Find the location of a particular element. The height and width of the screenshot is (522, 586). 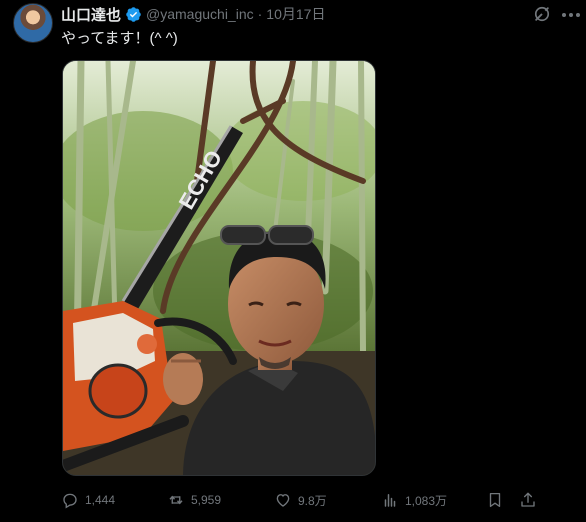

repost-count: 5,959 is located at coordinates (206, 500).